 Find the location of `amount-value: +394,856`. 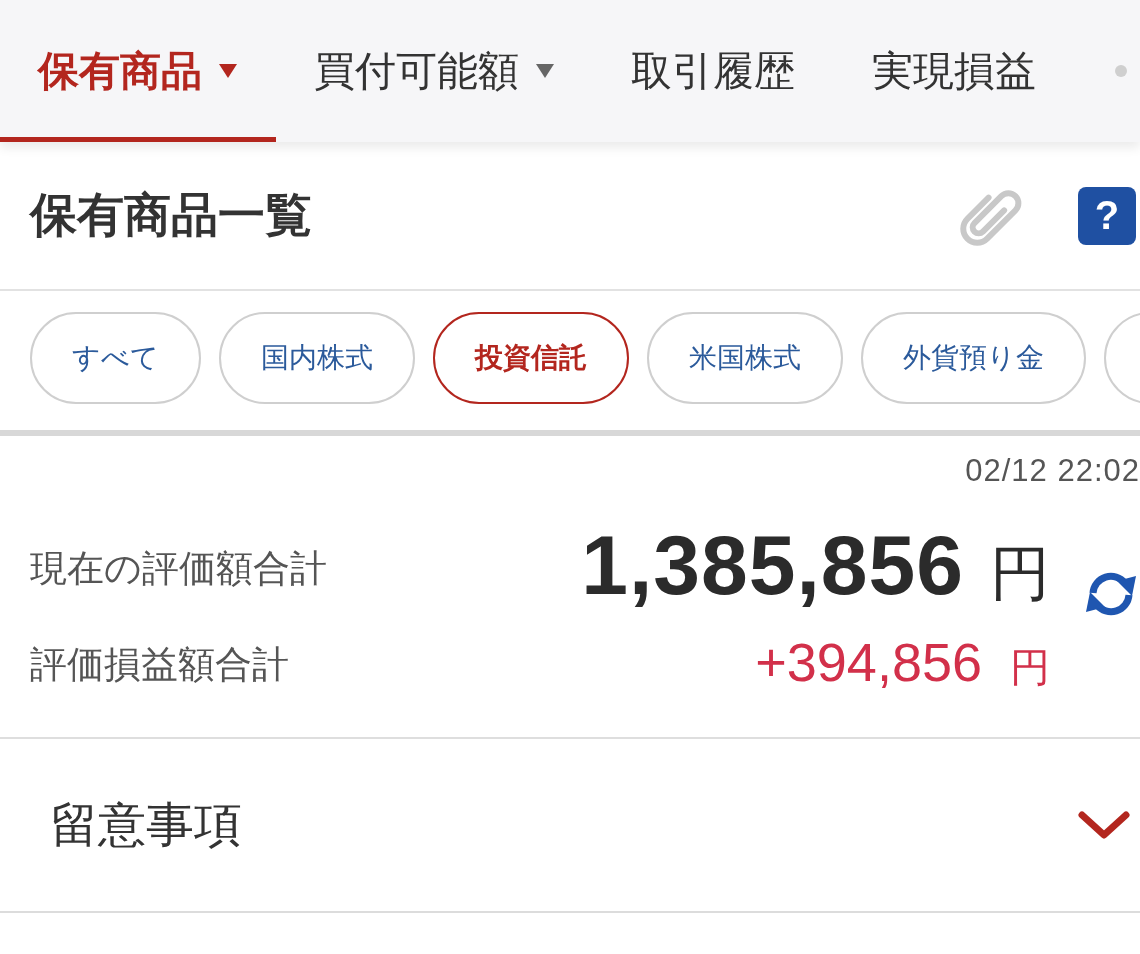

amount-value: +394,856 is located at coordinates (868, 662).